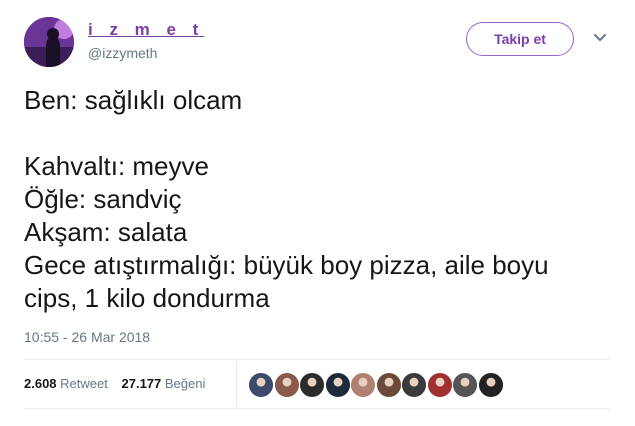 The height and width of the screenshot is (426, 635). What do you see at coordinates (133, 100) in the screenshot?
I see `tweet-line: Ben: sağlıklı olcam` at bounding box center [133, 100].